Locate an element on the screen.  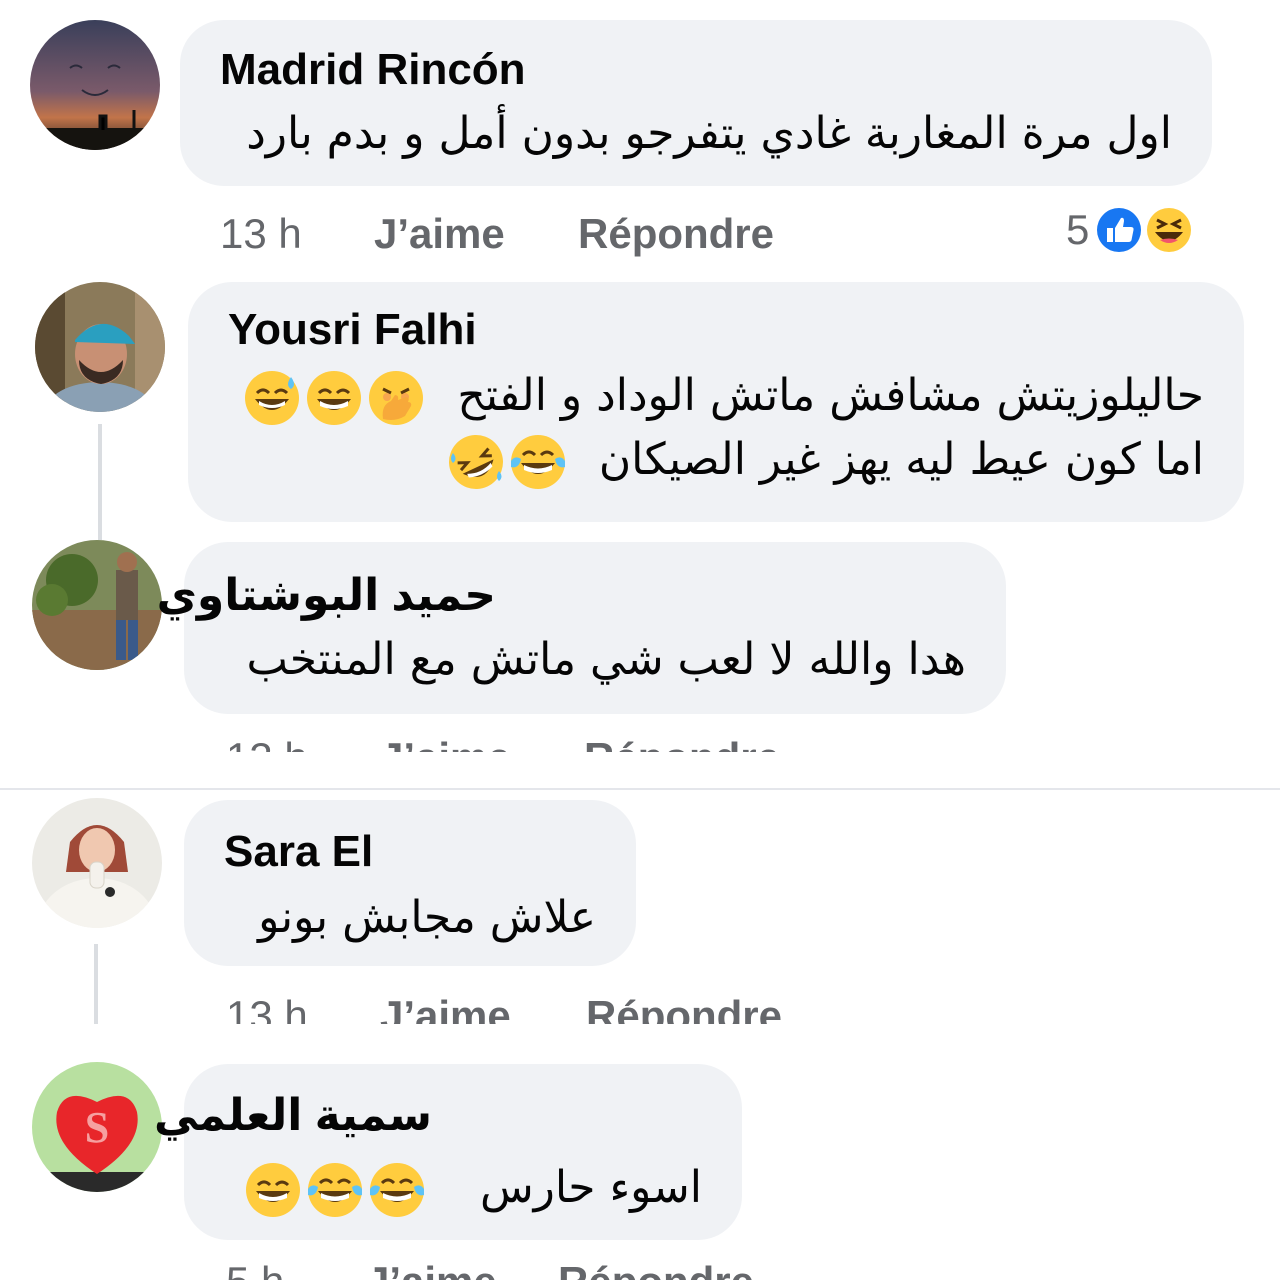
comment-text: اسوء حارس is located at coordinates (590, 1187).